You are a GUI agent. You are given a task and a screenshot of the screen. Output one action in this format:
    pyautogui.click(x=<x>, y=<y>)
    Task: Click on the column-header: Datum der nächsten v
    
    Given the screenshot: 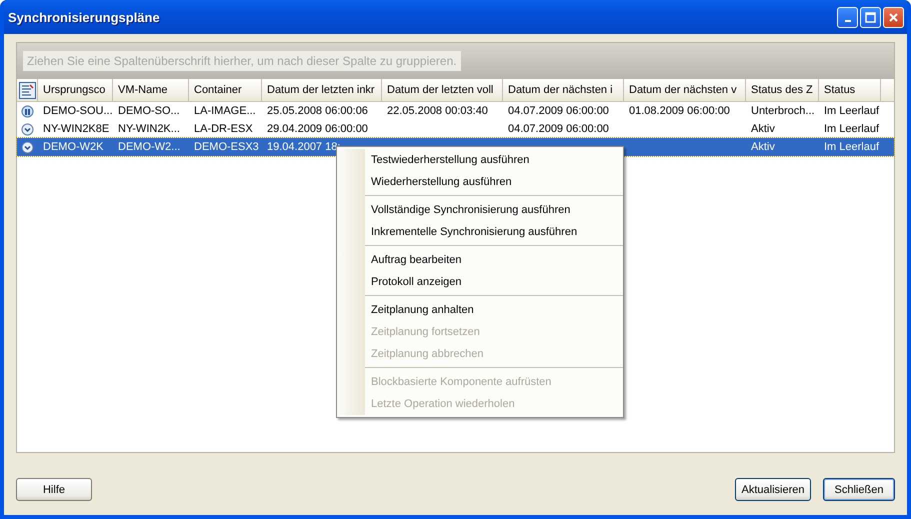 What is the action you would take?
    pyautogui.click(x=685, y=90)
    